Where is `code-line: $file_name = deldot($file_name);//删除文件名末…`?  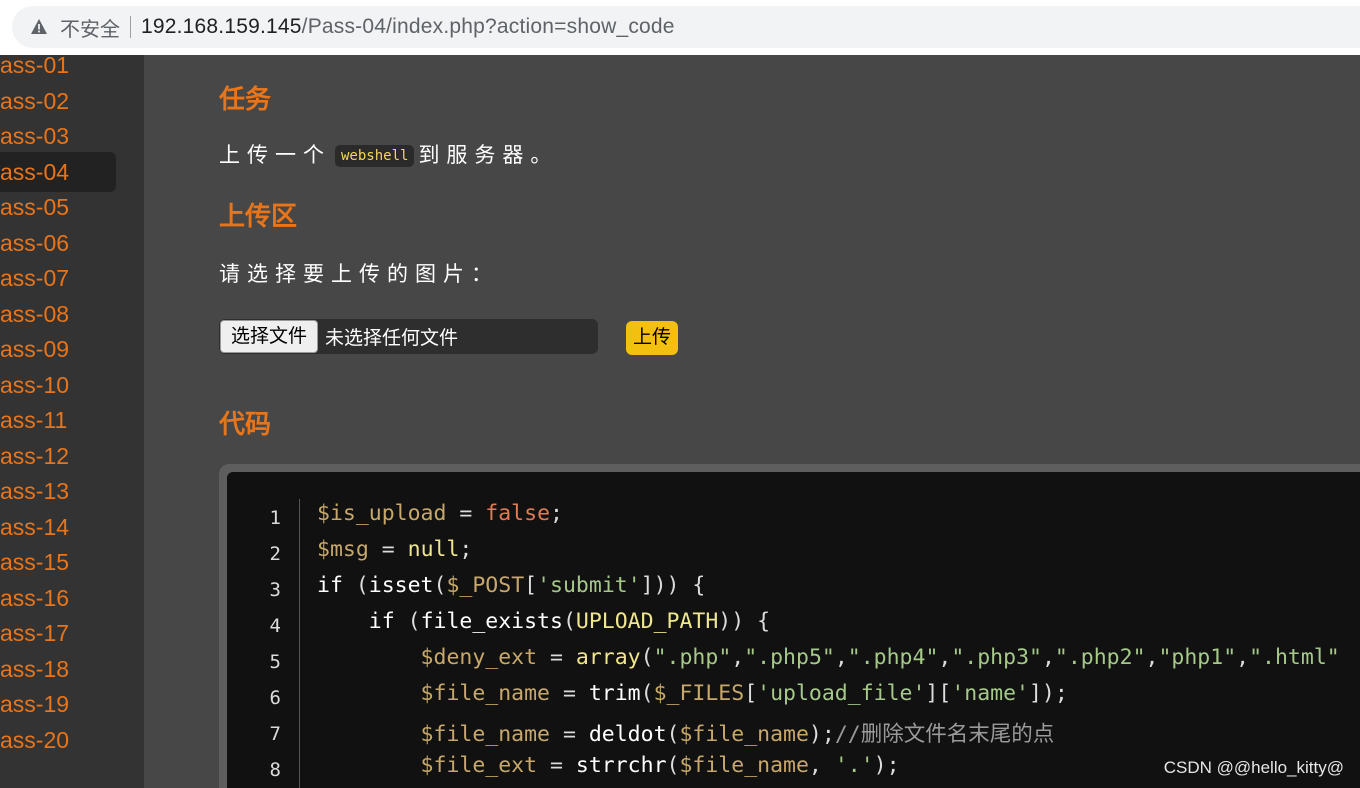 code-line: $file_name = deldot($file_name);//删除文件名末… is located at coordinates (686, 732).